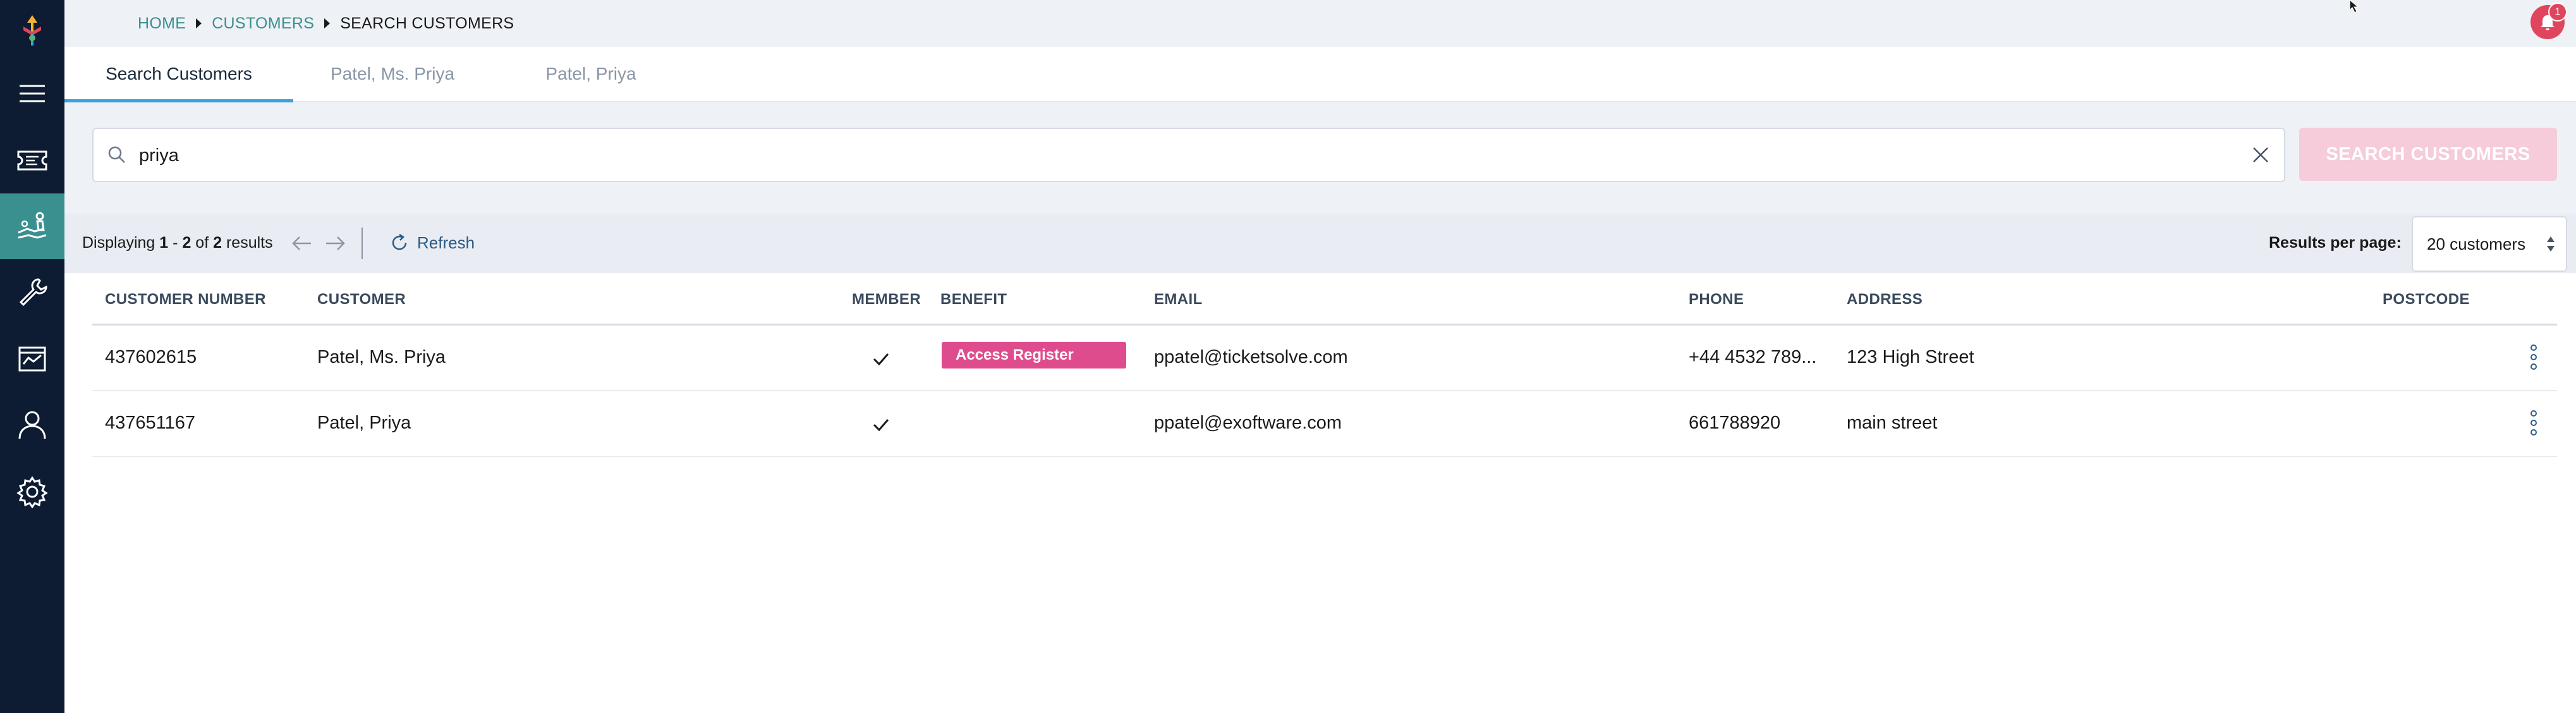  What do you see at coordinates (336, 243) in the screenshot?
I see `arrow-right-icon` at bounding box center [336, 243].